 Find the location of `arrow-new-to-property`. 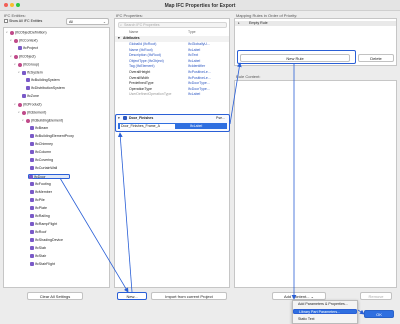

arrow-new-to-property is located at coordinates (125, 212).